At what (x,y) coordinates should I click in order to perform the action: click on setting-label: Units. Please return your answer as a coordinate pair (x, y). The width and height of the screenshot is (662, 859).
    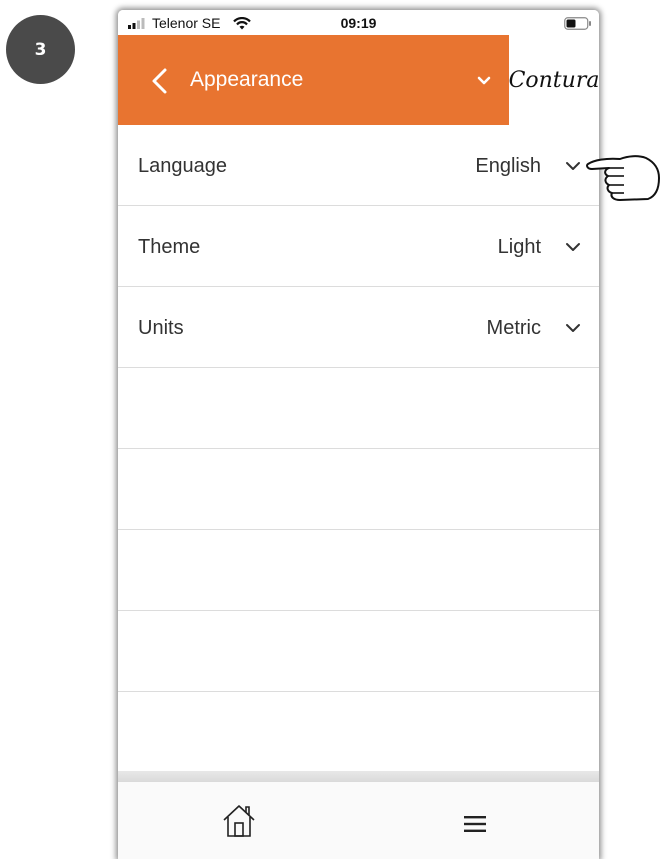
    Looking at the image, I should click on (161, 328).